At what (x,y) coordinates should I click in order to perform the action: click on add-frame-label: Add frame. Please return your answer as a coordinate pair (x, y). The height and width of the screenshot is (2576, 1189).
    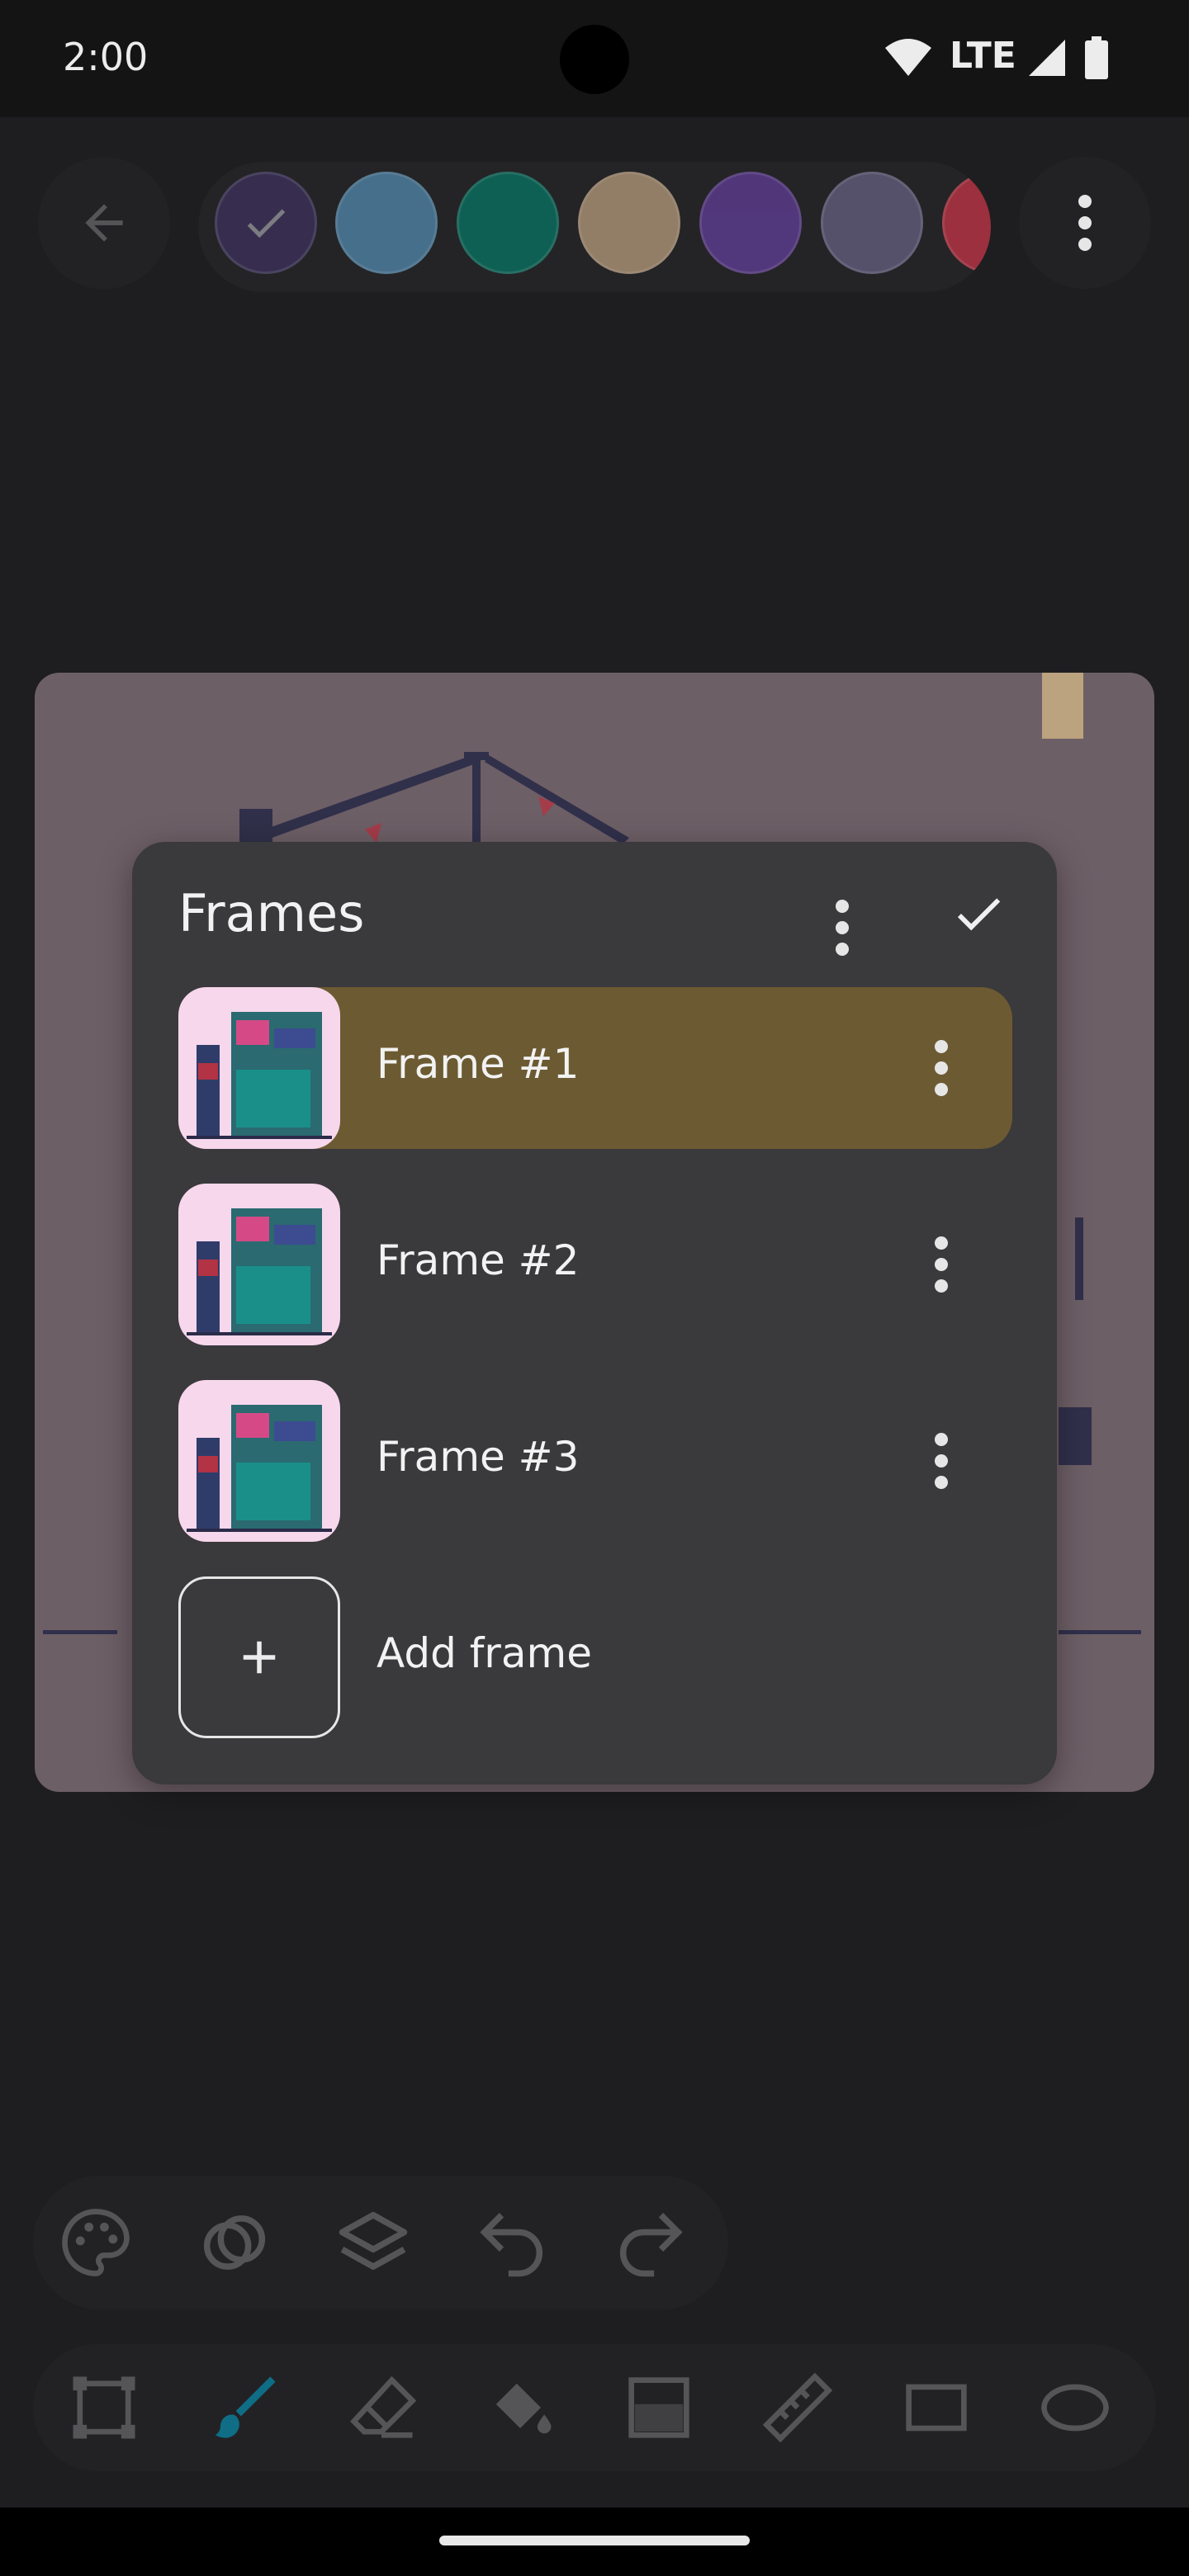
    Looking at the image, I should click on (484, 1653).